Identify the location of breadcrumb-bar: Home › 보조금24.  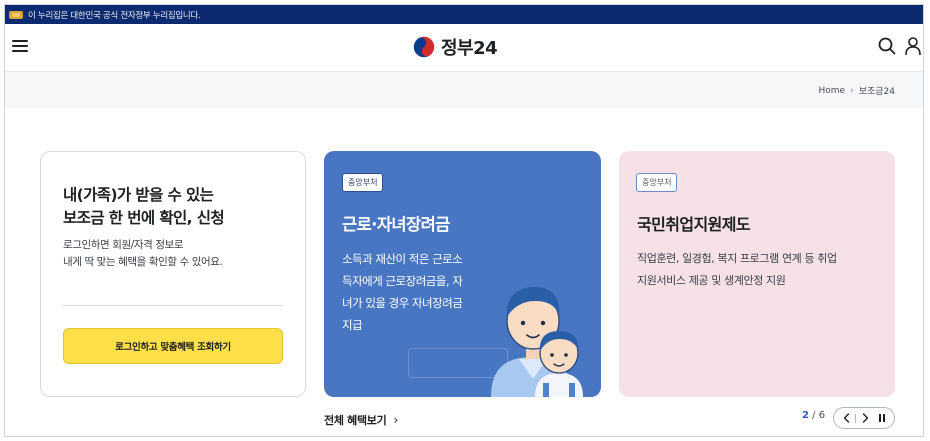
(464, 90).